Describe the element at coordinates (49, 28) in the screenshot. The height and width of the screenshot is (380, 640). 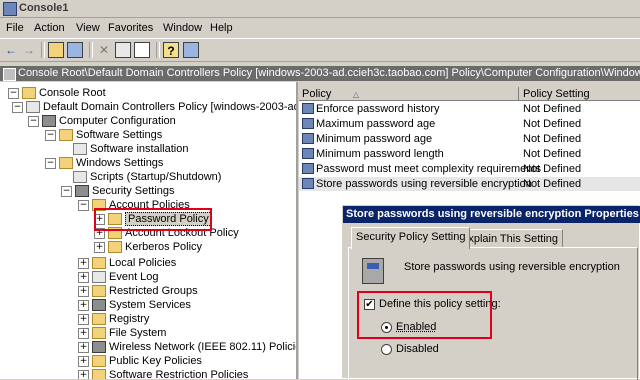
I see `menu-action: Action` at that location.